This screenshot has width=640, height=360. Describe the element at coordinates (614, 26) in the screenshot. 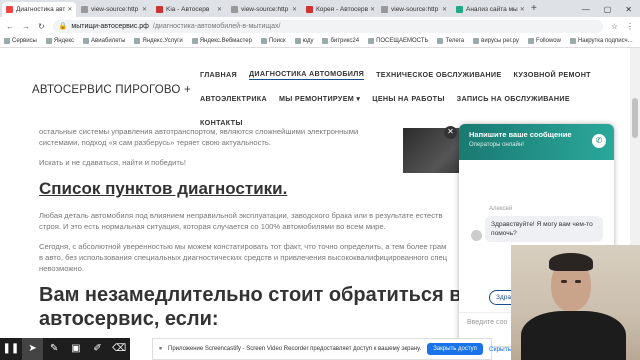

I see `star-icon: ☆` at that location.